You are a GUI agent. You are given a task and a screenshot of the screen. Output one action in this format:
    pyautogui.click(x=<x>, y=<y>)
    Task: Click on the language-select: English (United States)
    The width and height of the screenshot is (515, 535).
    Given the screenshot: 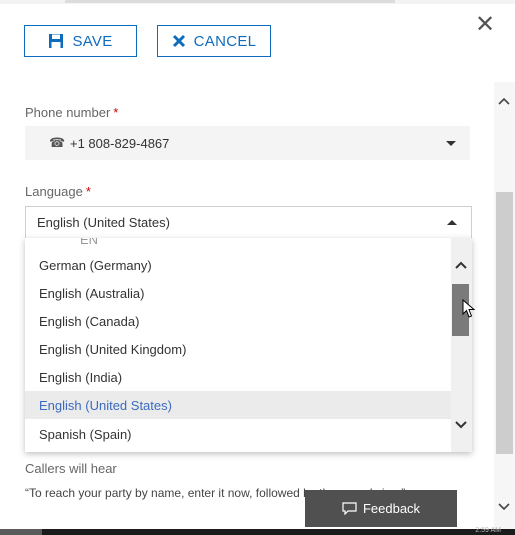 What is the action you would take?
    pyautogui.click(x=248, y=222)
    